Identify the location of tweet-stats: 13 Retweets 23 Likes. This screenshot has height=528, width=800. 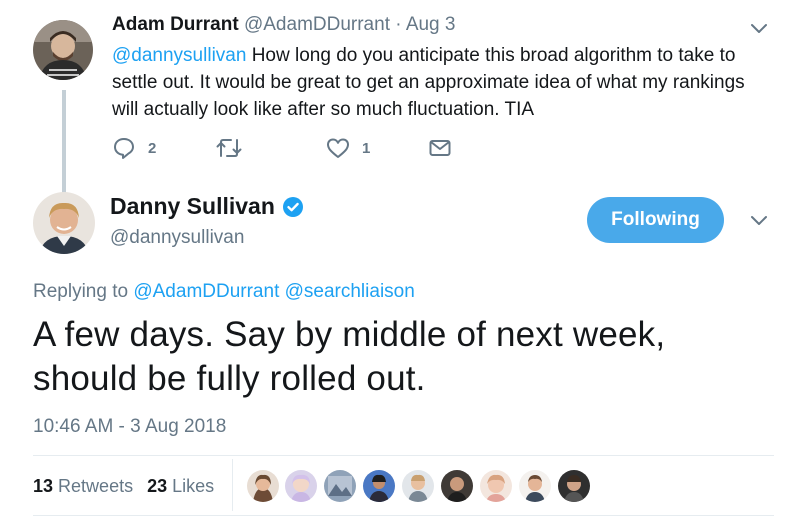
(123, 486).